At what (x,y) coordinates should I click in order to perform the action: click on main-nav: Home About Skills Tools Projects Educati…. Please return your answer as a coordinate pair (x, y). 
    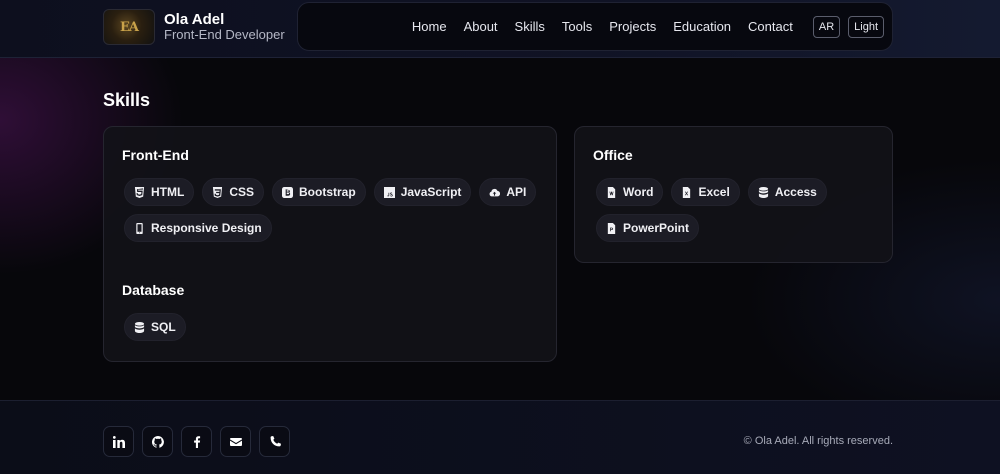
    Looking at the image, I should click on (595, 26).